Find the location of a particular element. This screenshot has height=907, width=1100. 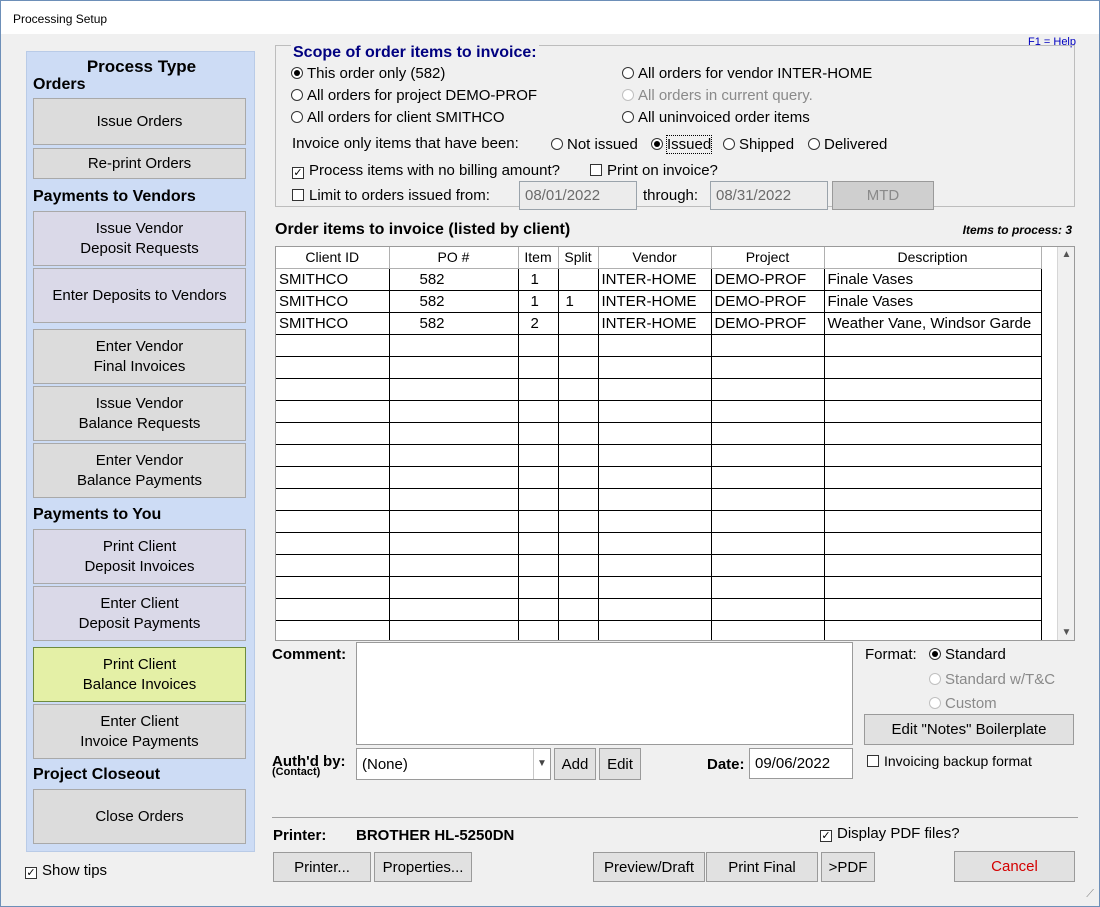

format-label: Format: is located at coordinates (891, 654).